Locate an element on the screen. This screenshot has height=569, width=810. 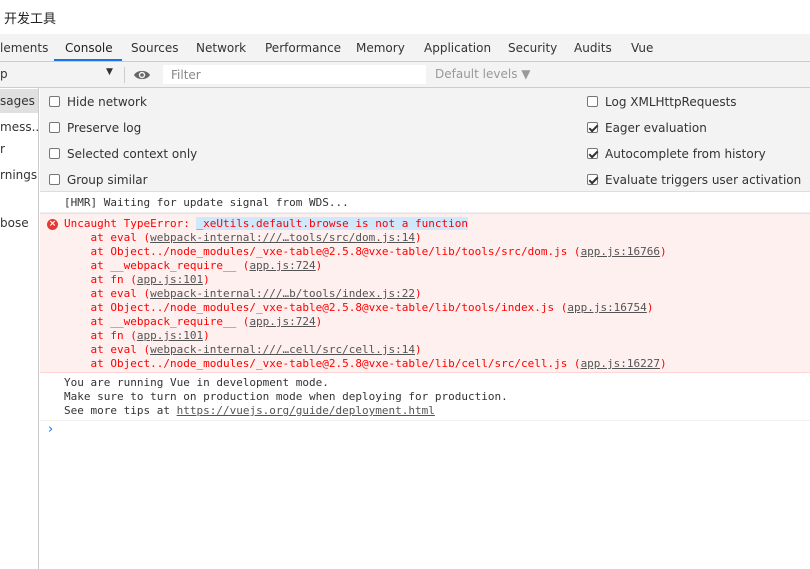
sidebar-item-verbose: bose is located at coordinates (19, 223).